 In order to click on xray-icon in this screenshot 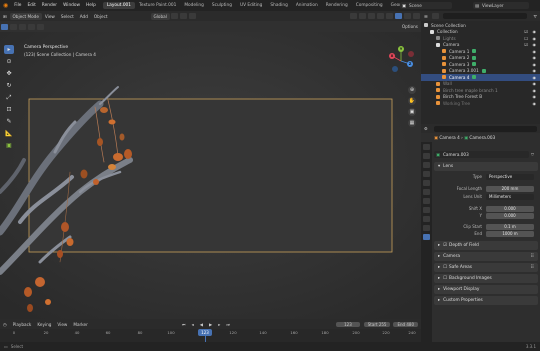, I will do `click(380, 16)`.